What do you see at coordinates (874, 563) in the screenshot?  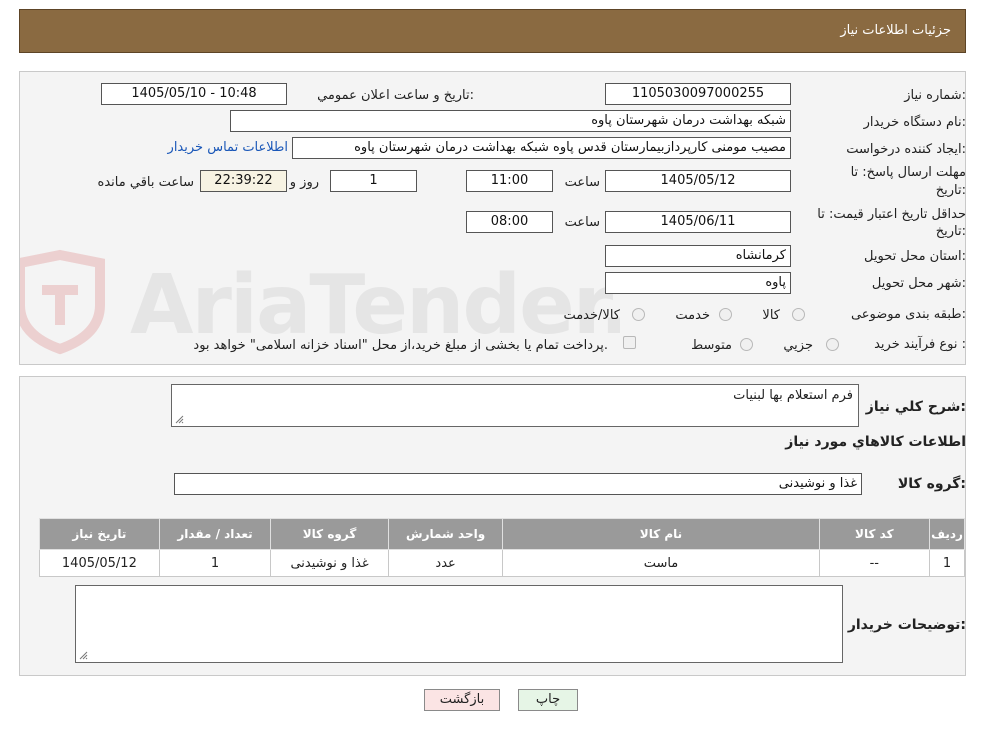 I see `cell-code: --` at bounding box center [874, 563].